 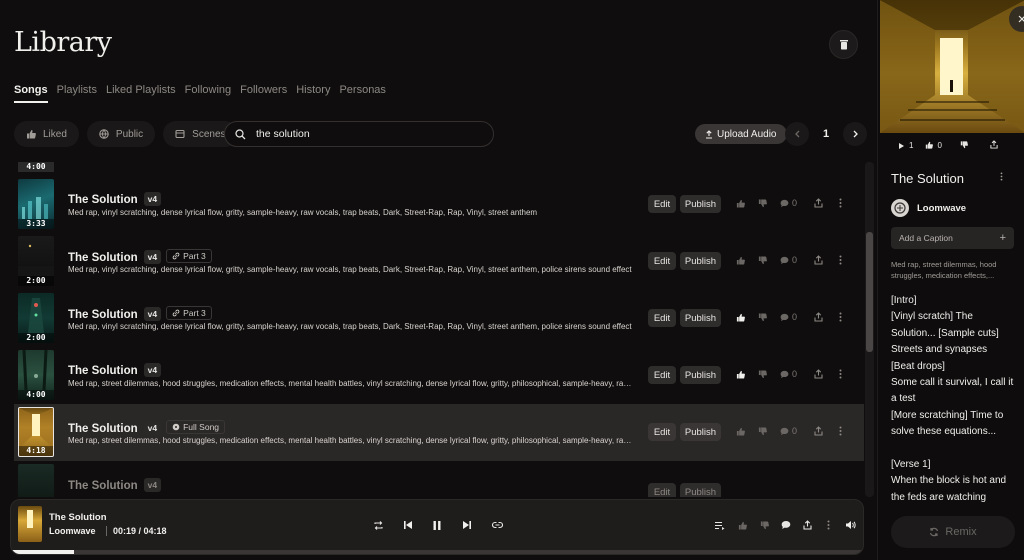 What do you see at coordinates (929, 146) in the screenshot?
I see `side-like-button` at bounding box center [929, 146].